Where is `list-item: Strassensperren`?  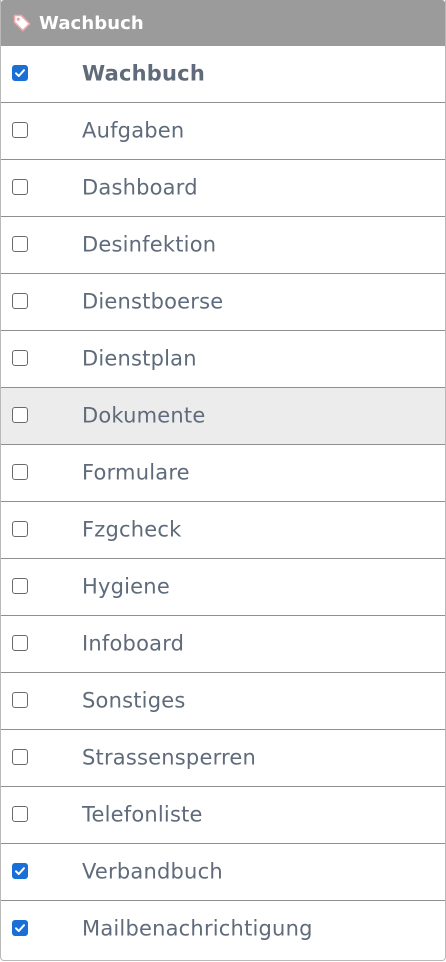 list-item: Strassensperren is located at coordinates (223, 758).